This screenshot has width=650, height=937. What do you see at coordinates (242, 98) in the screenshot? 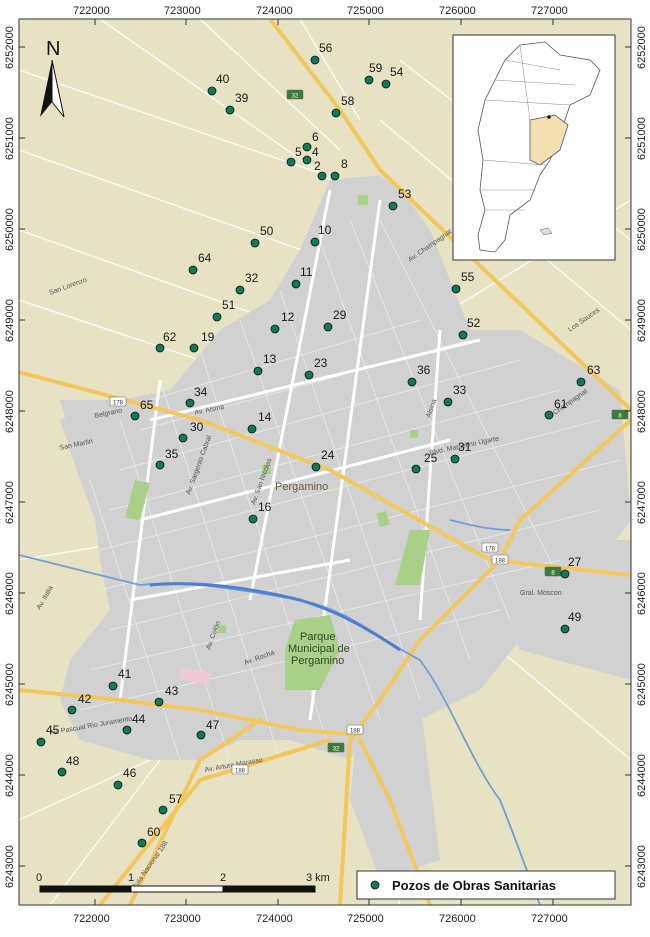
I see `well-label: 39` at bounding box center [242, 98].